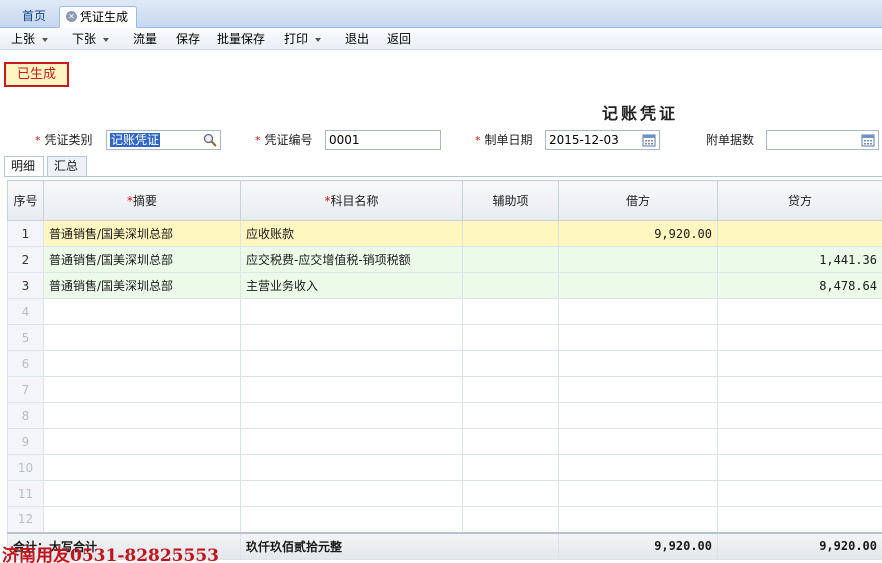 Image resolution: width=882 pixels, height=563 pixels. Describe the element at coordinates (602, 140) in the screenshot. I see `voucher-date-field: 2015-12-03` at that location.